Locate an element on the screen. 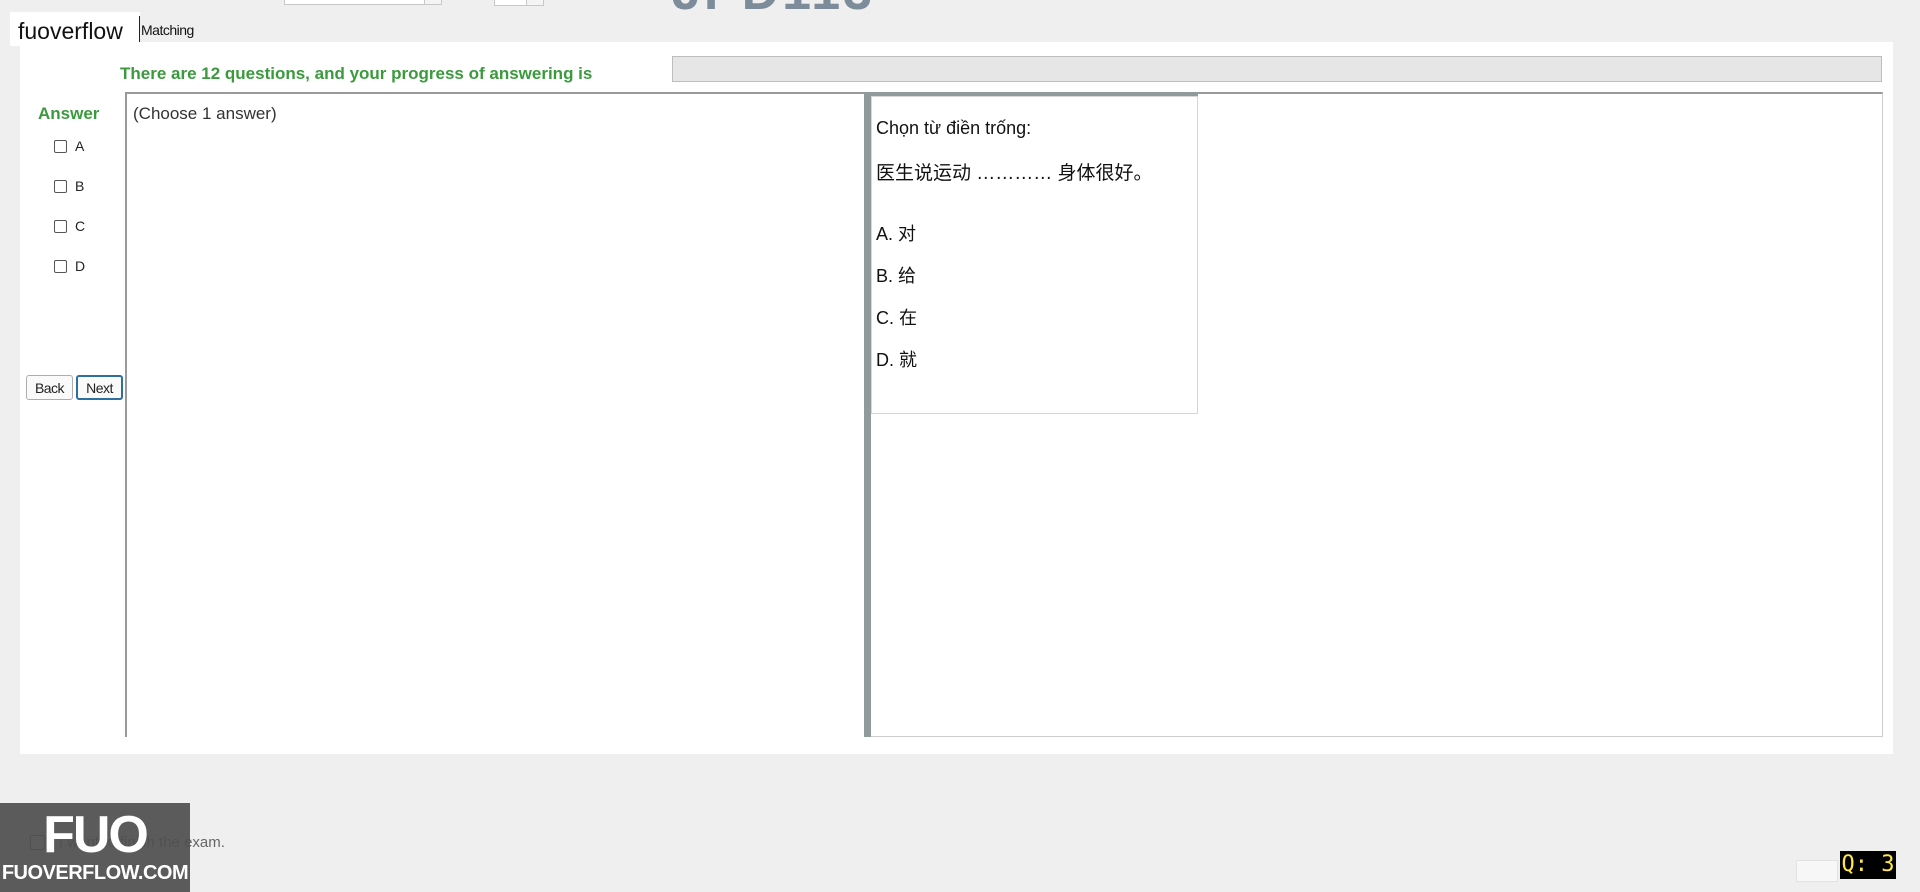  answer-option-label: C is located at coordinates (80, 226).